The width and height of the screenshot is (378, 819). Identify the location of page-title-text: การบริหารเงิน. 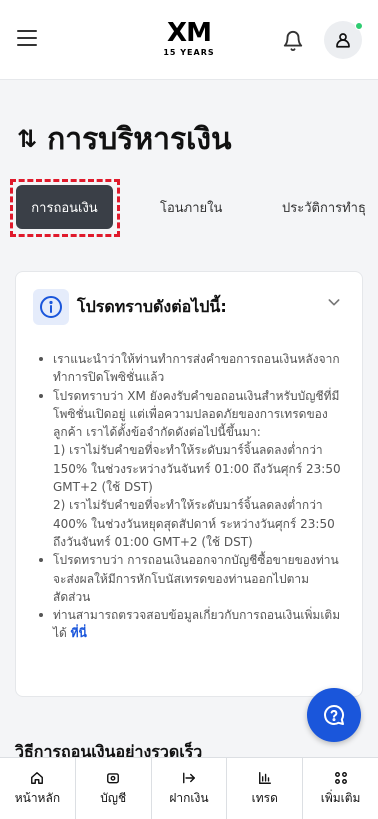
(139, 139).